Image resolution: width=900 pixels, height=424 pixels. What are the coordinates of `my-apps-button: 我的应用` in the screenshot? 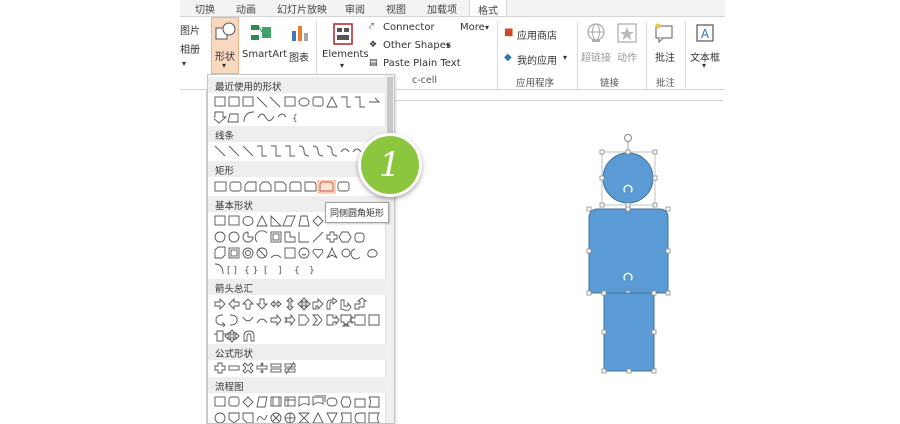 It's located at (537, 59).